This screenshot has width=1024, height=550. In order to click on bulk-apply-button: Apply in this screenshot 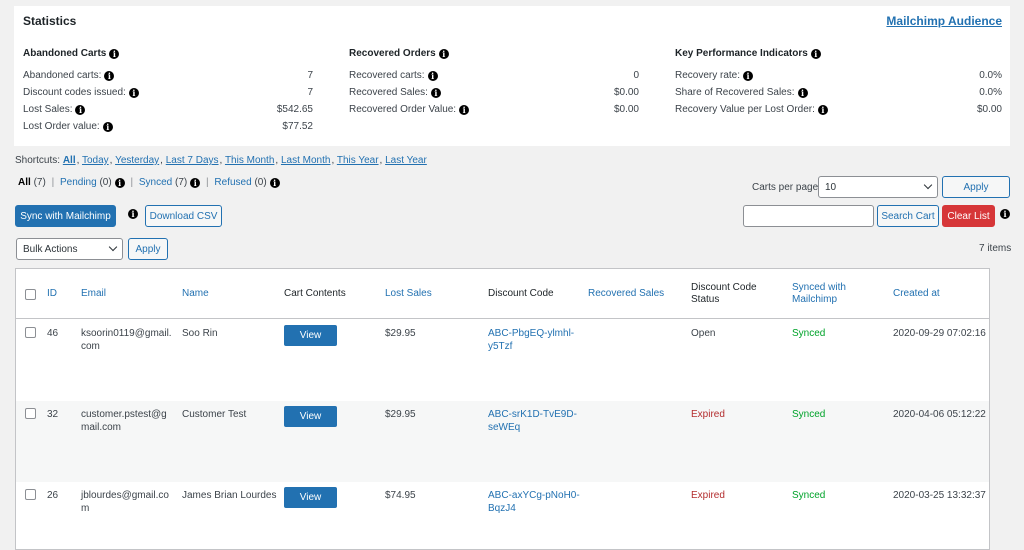, I will do `click(148, 249)`.